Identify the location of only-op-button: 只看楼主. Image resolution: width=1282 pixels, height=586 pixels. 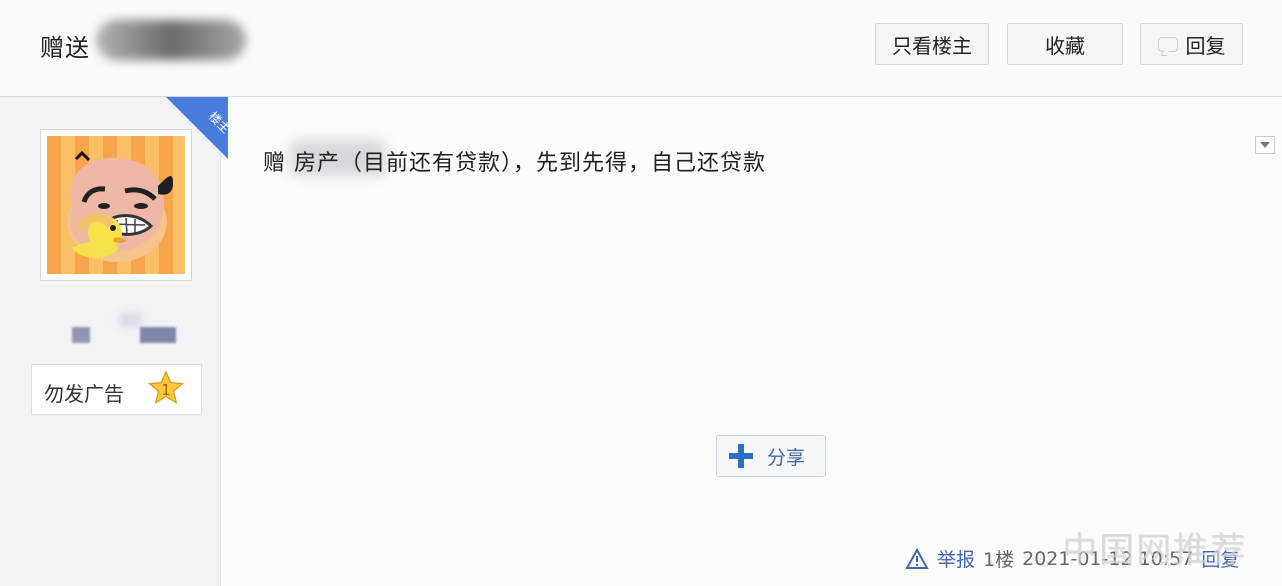
(932, 44).